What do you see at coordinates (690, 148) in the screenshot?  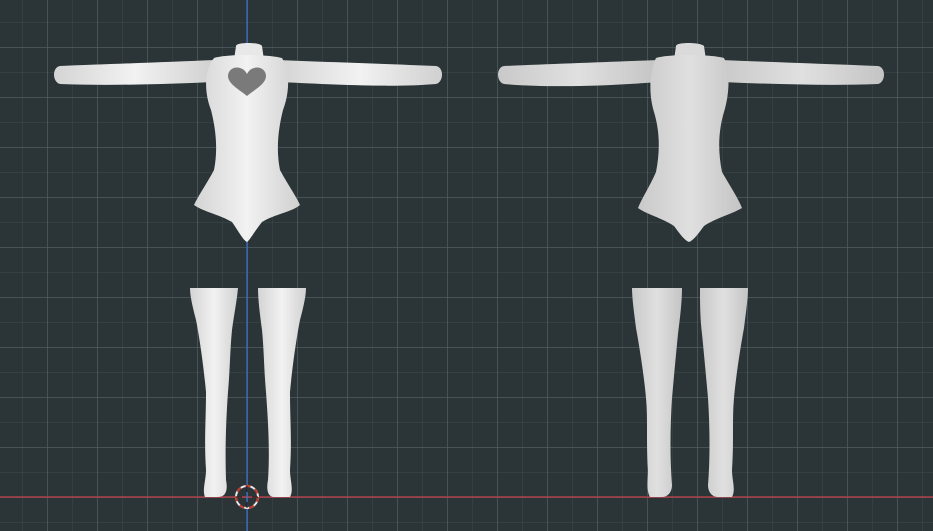 I see `back-torso` at bounding box center [690, 148].